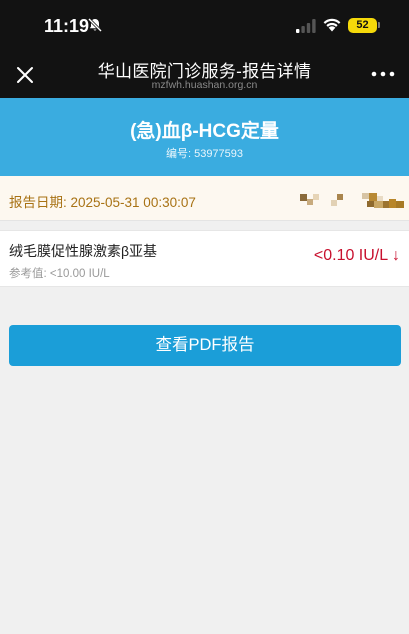  I want to click on test-name: (急)血β-HCG定量, so click(204, 131).